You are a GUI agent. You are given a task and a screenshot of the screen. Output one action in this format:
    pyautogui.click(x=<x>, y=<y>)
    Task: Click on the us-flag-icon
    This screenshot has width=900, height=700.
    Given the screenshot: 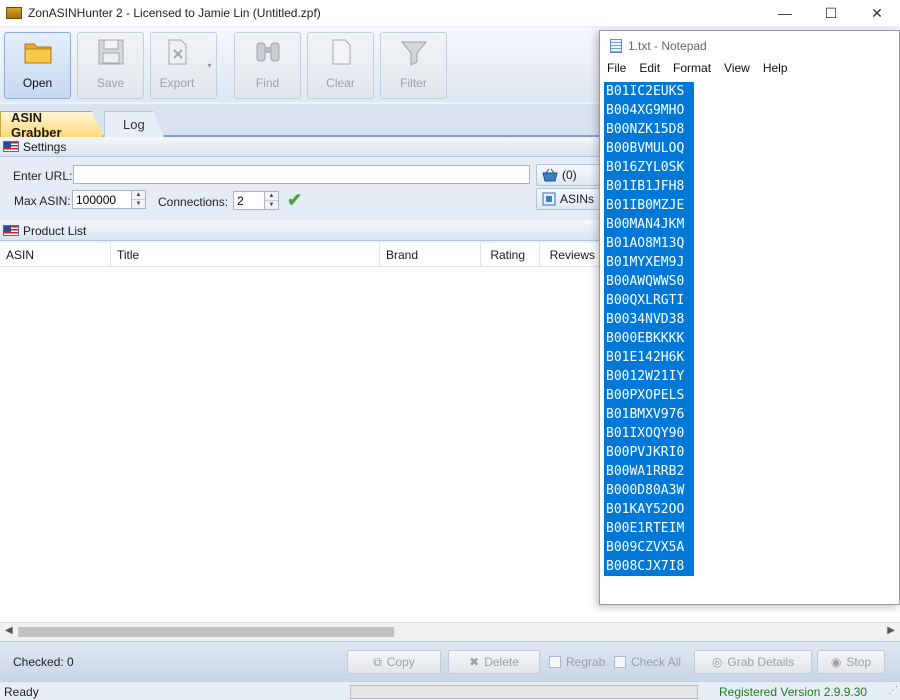 What is the action you would take?
    pyautogui.click(x=11, y=230)
    